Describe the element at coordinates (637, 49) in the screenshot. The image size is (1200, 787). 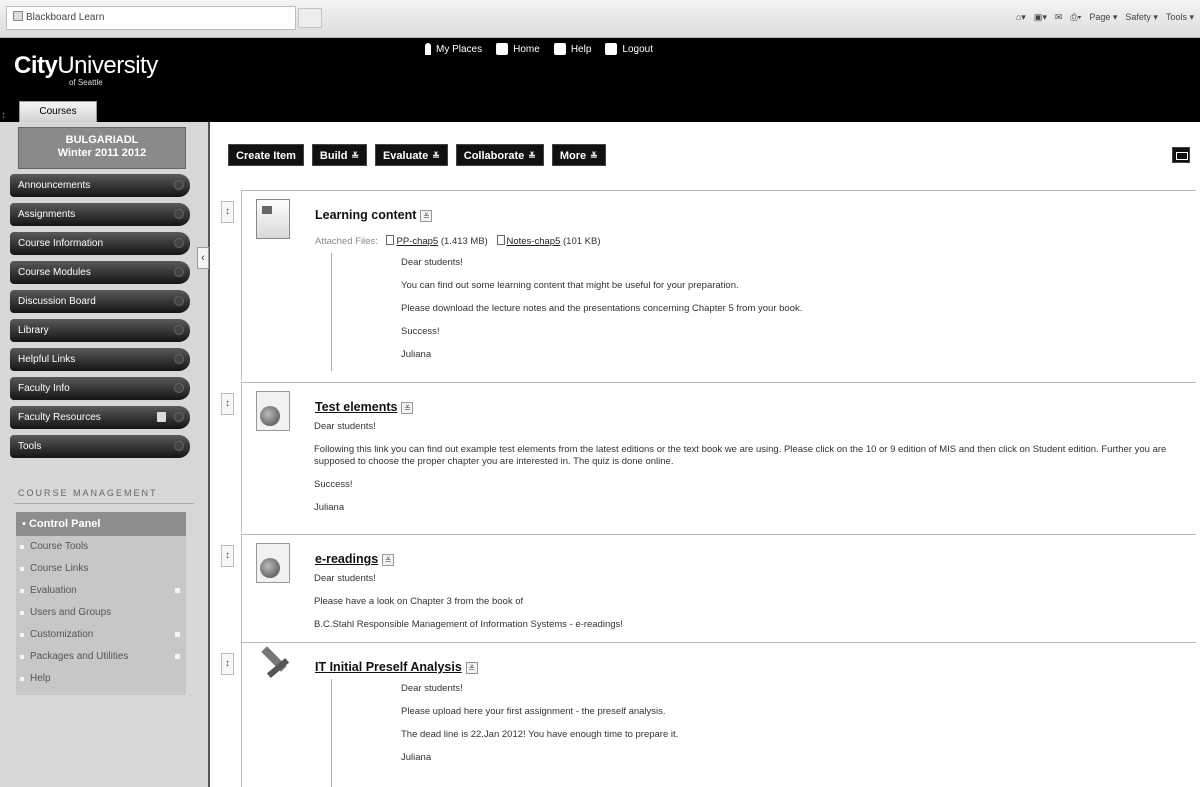
I see `nav-logout-label: Logout` at that location.